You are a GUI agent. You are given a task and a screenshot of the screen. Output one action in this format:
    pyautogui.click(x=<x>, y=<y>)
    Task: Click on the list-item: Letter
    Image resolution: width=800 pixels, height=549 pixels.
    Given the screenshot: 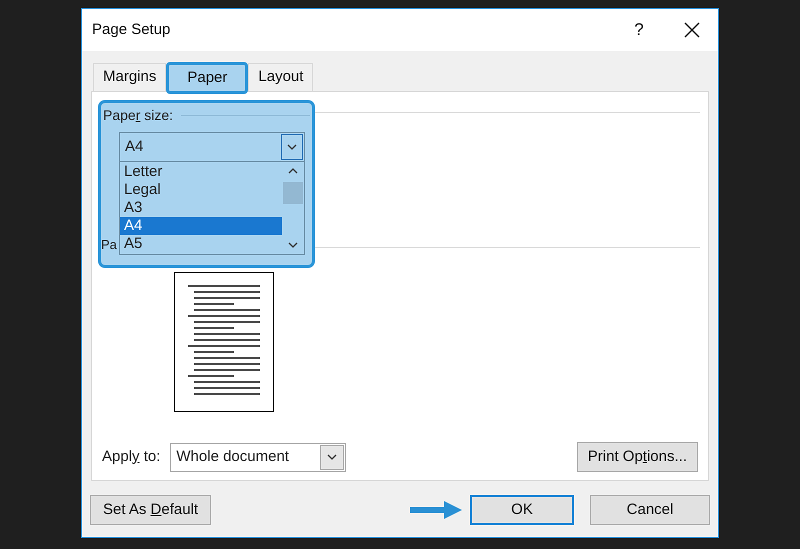 What is the action you would take?
    pyautogui.click(x=201, y=172)
    